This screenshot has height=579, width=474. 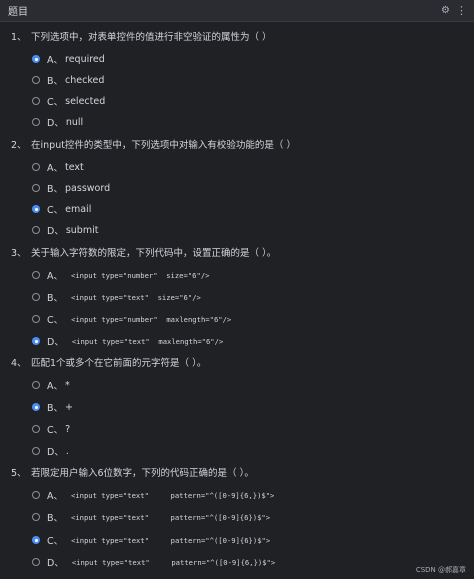 I want to click on option-label: +, so click(x=69, y=407).